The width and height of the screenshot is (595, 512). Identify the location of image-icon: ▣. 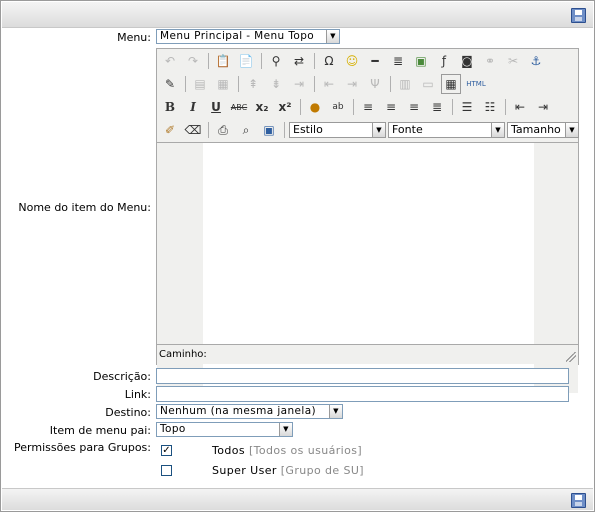
(421, 61).